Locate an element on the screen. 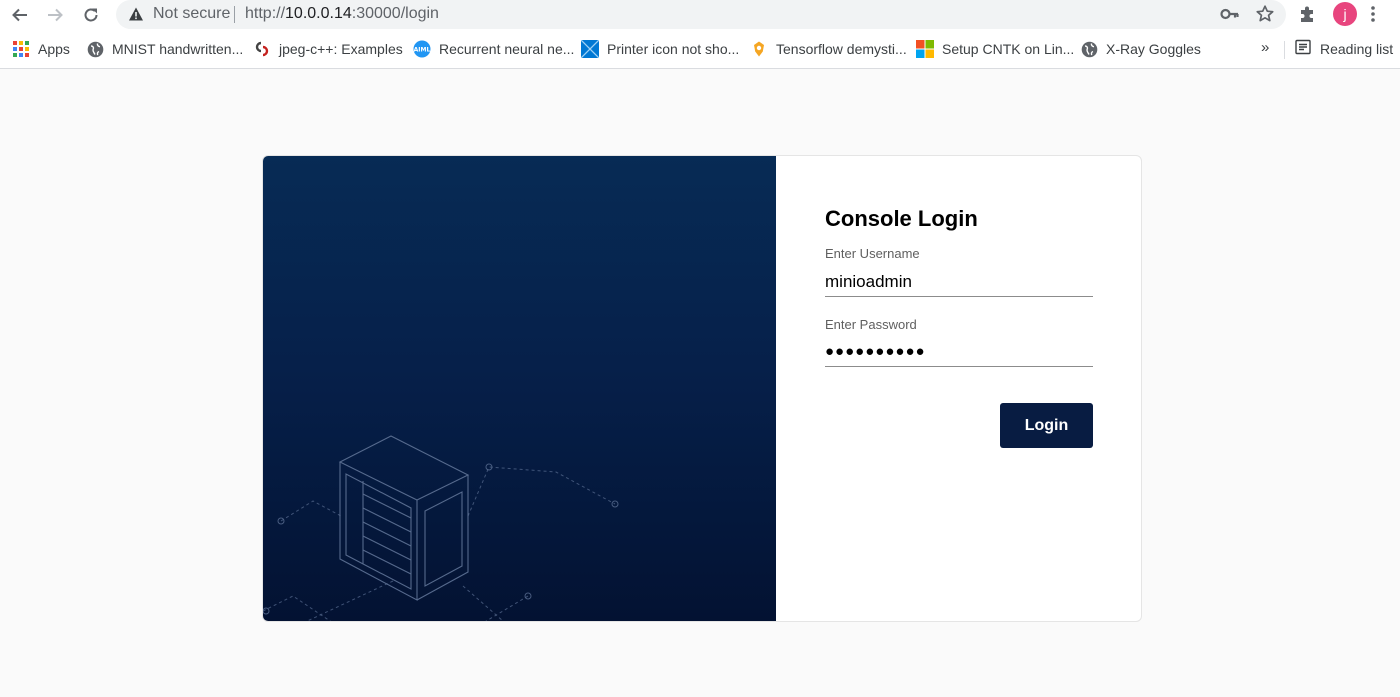  back-button is located at coordinates (20, 15).